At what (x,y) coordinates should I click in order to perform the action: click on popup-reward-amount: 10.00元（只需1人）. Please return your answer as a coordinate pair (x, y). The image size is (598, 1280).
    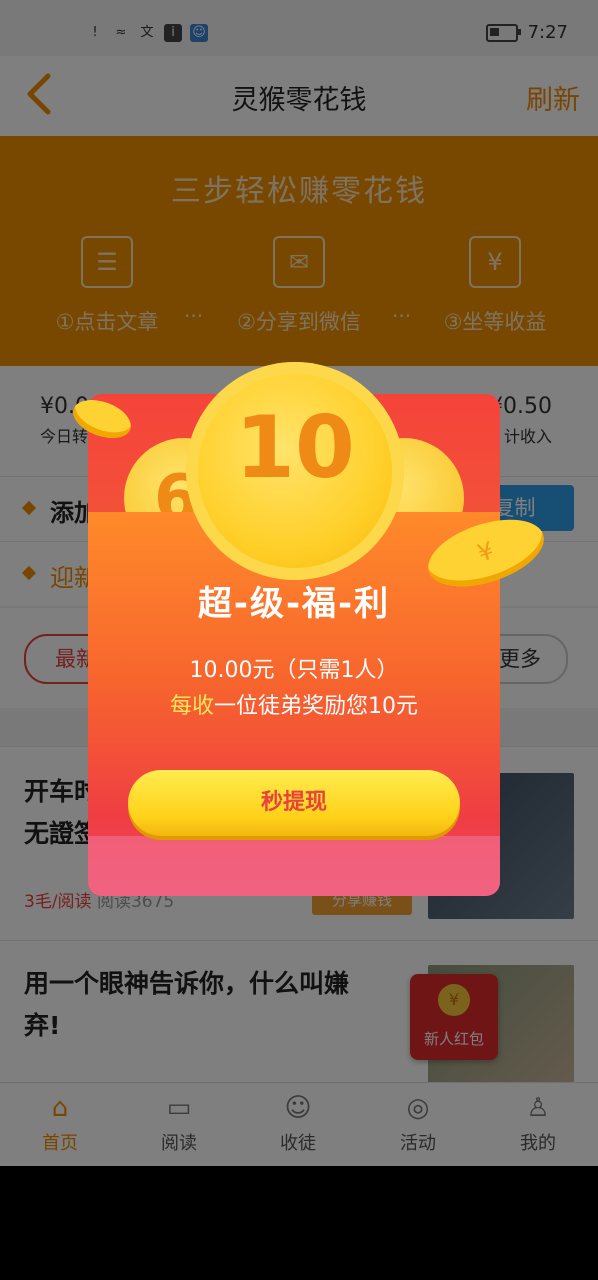
    Looking at the image, I should click on (294, 670).